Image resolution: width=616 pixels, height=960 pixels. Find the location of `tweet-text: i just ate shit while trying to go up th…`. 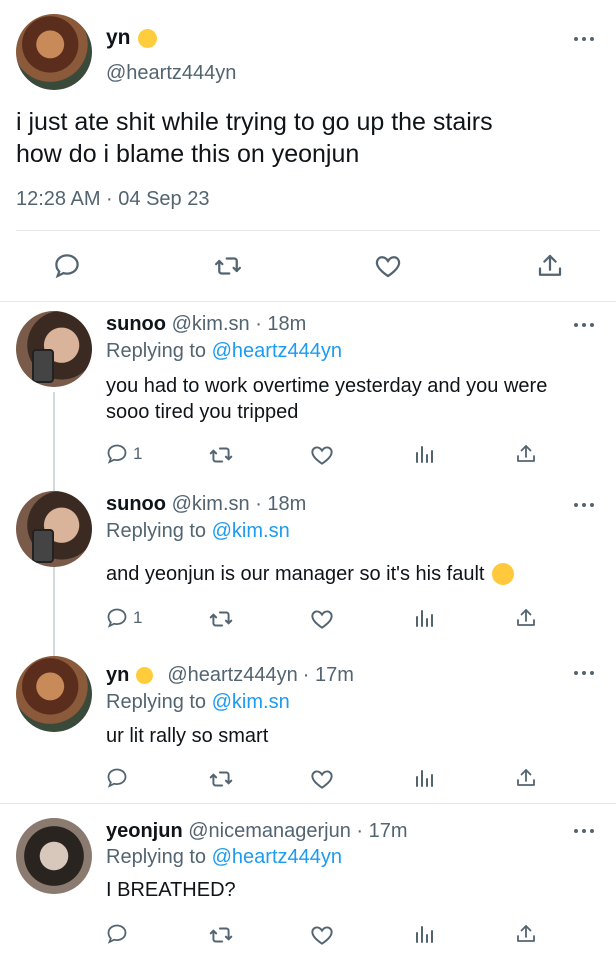

tweet-text: i just ate shit while trying to go up th… is located at coordinates (254, 138).